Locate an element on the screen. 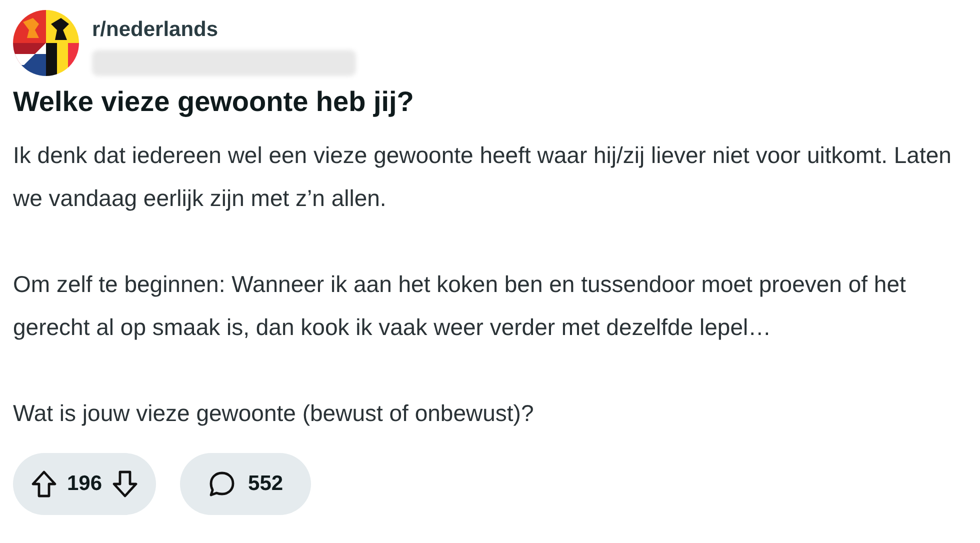 This screenshot has width=980, height=543. upvote-icon is located at coordinates (44, 484).